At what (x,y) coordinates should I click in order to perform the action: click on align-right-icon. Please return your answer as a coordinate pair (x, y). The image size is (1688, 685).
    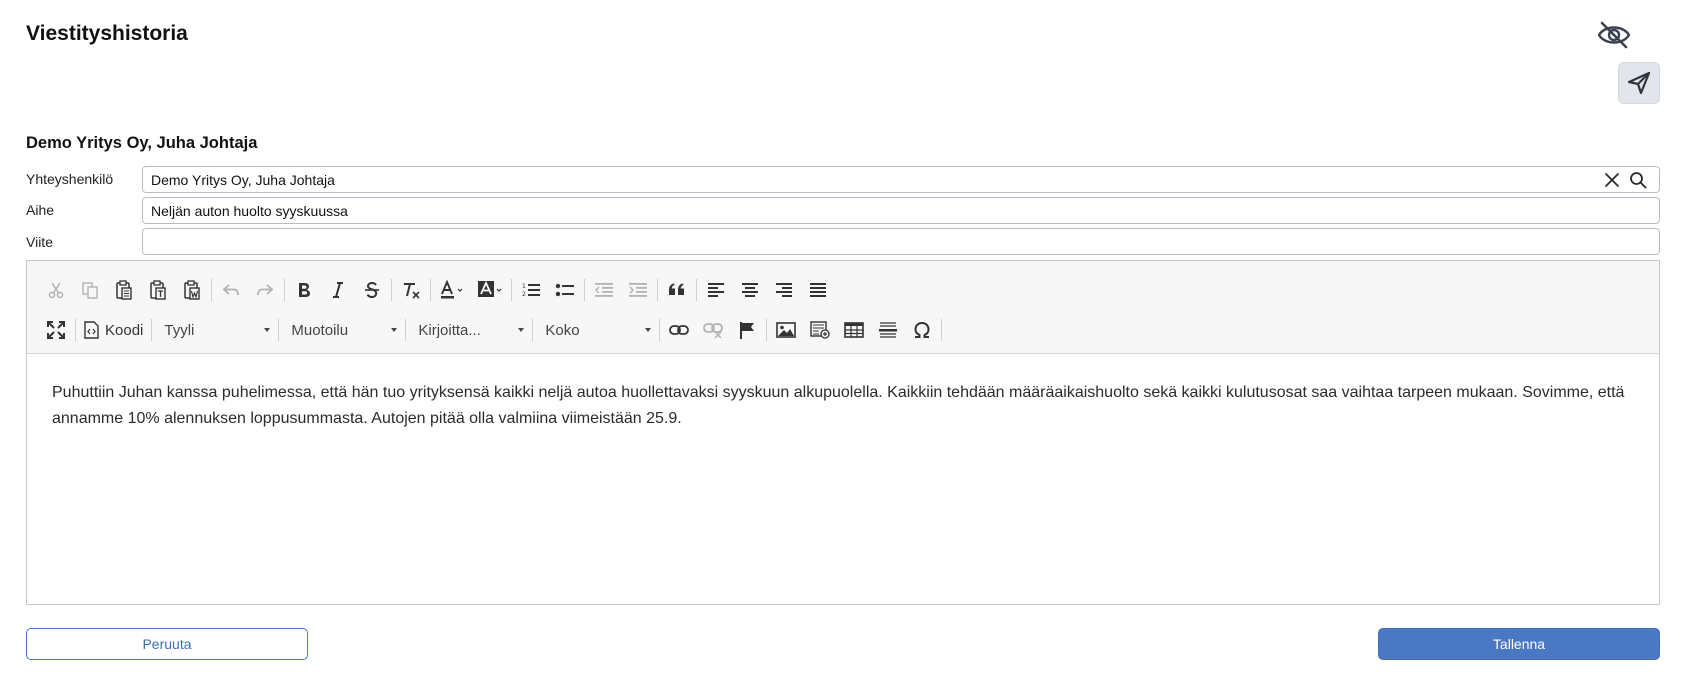
    Looking at the image, I should click on (784, 290).